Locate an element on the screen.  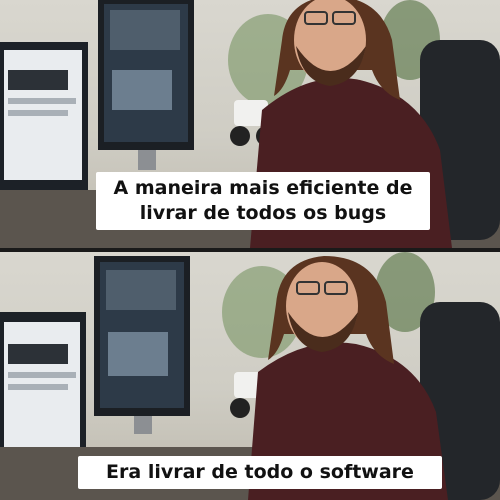
bottom-caption: Era livrar de todo o software is located at coordinates (260, 472).